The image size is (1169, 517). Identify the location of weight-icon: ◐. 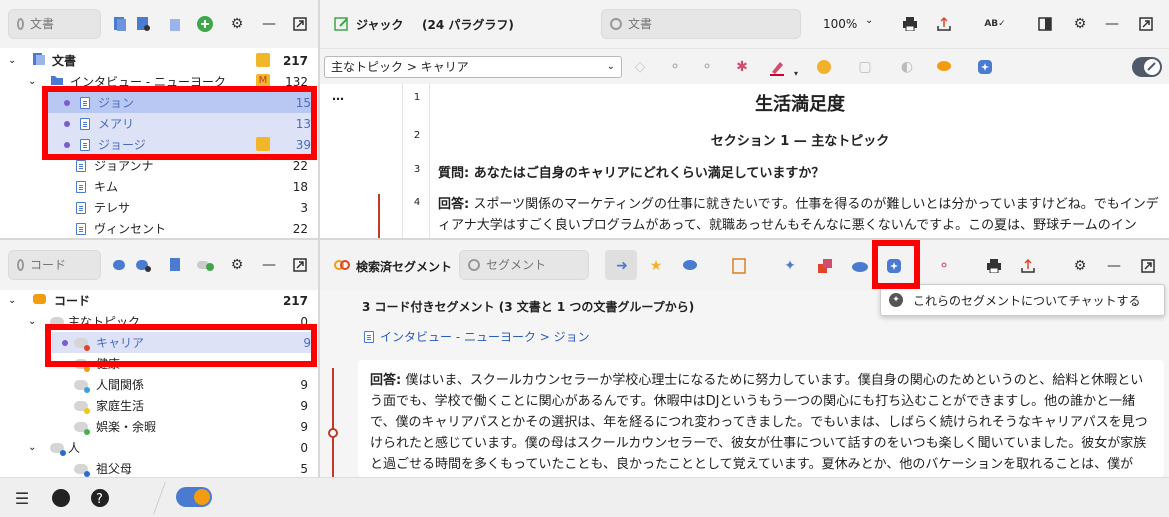
(907, 67).